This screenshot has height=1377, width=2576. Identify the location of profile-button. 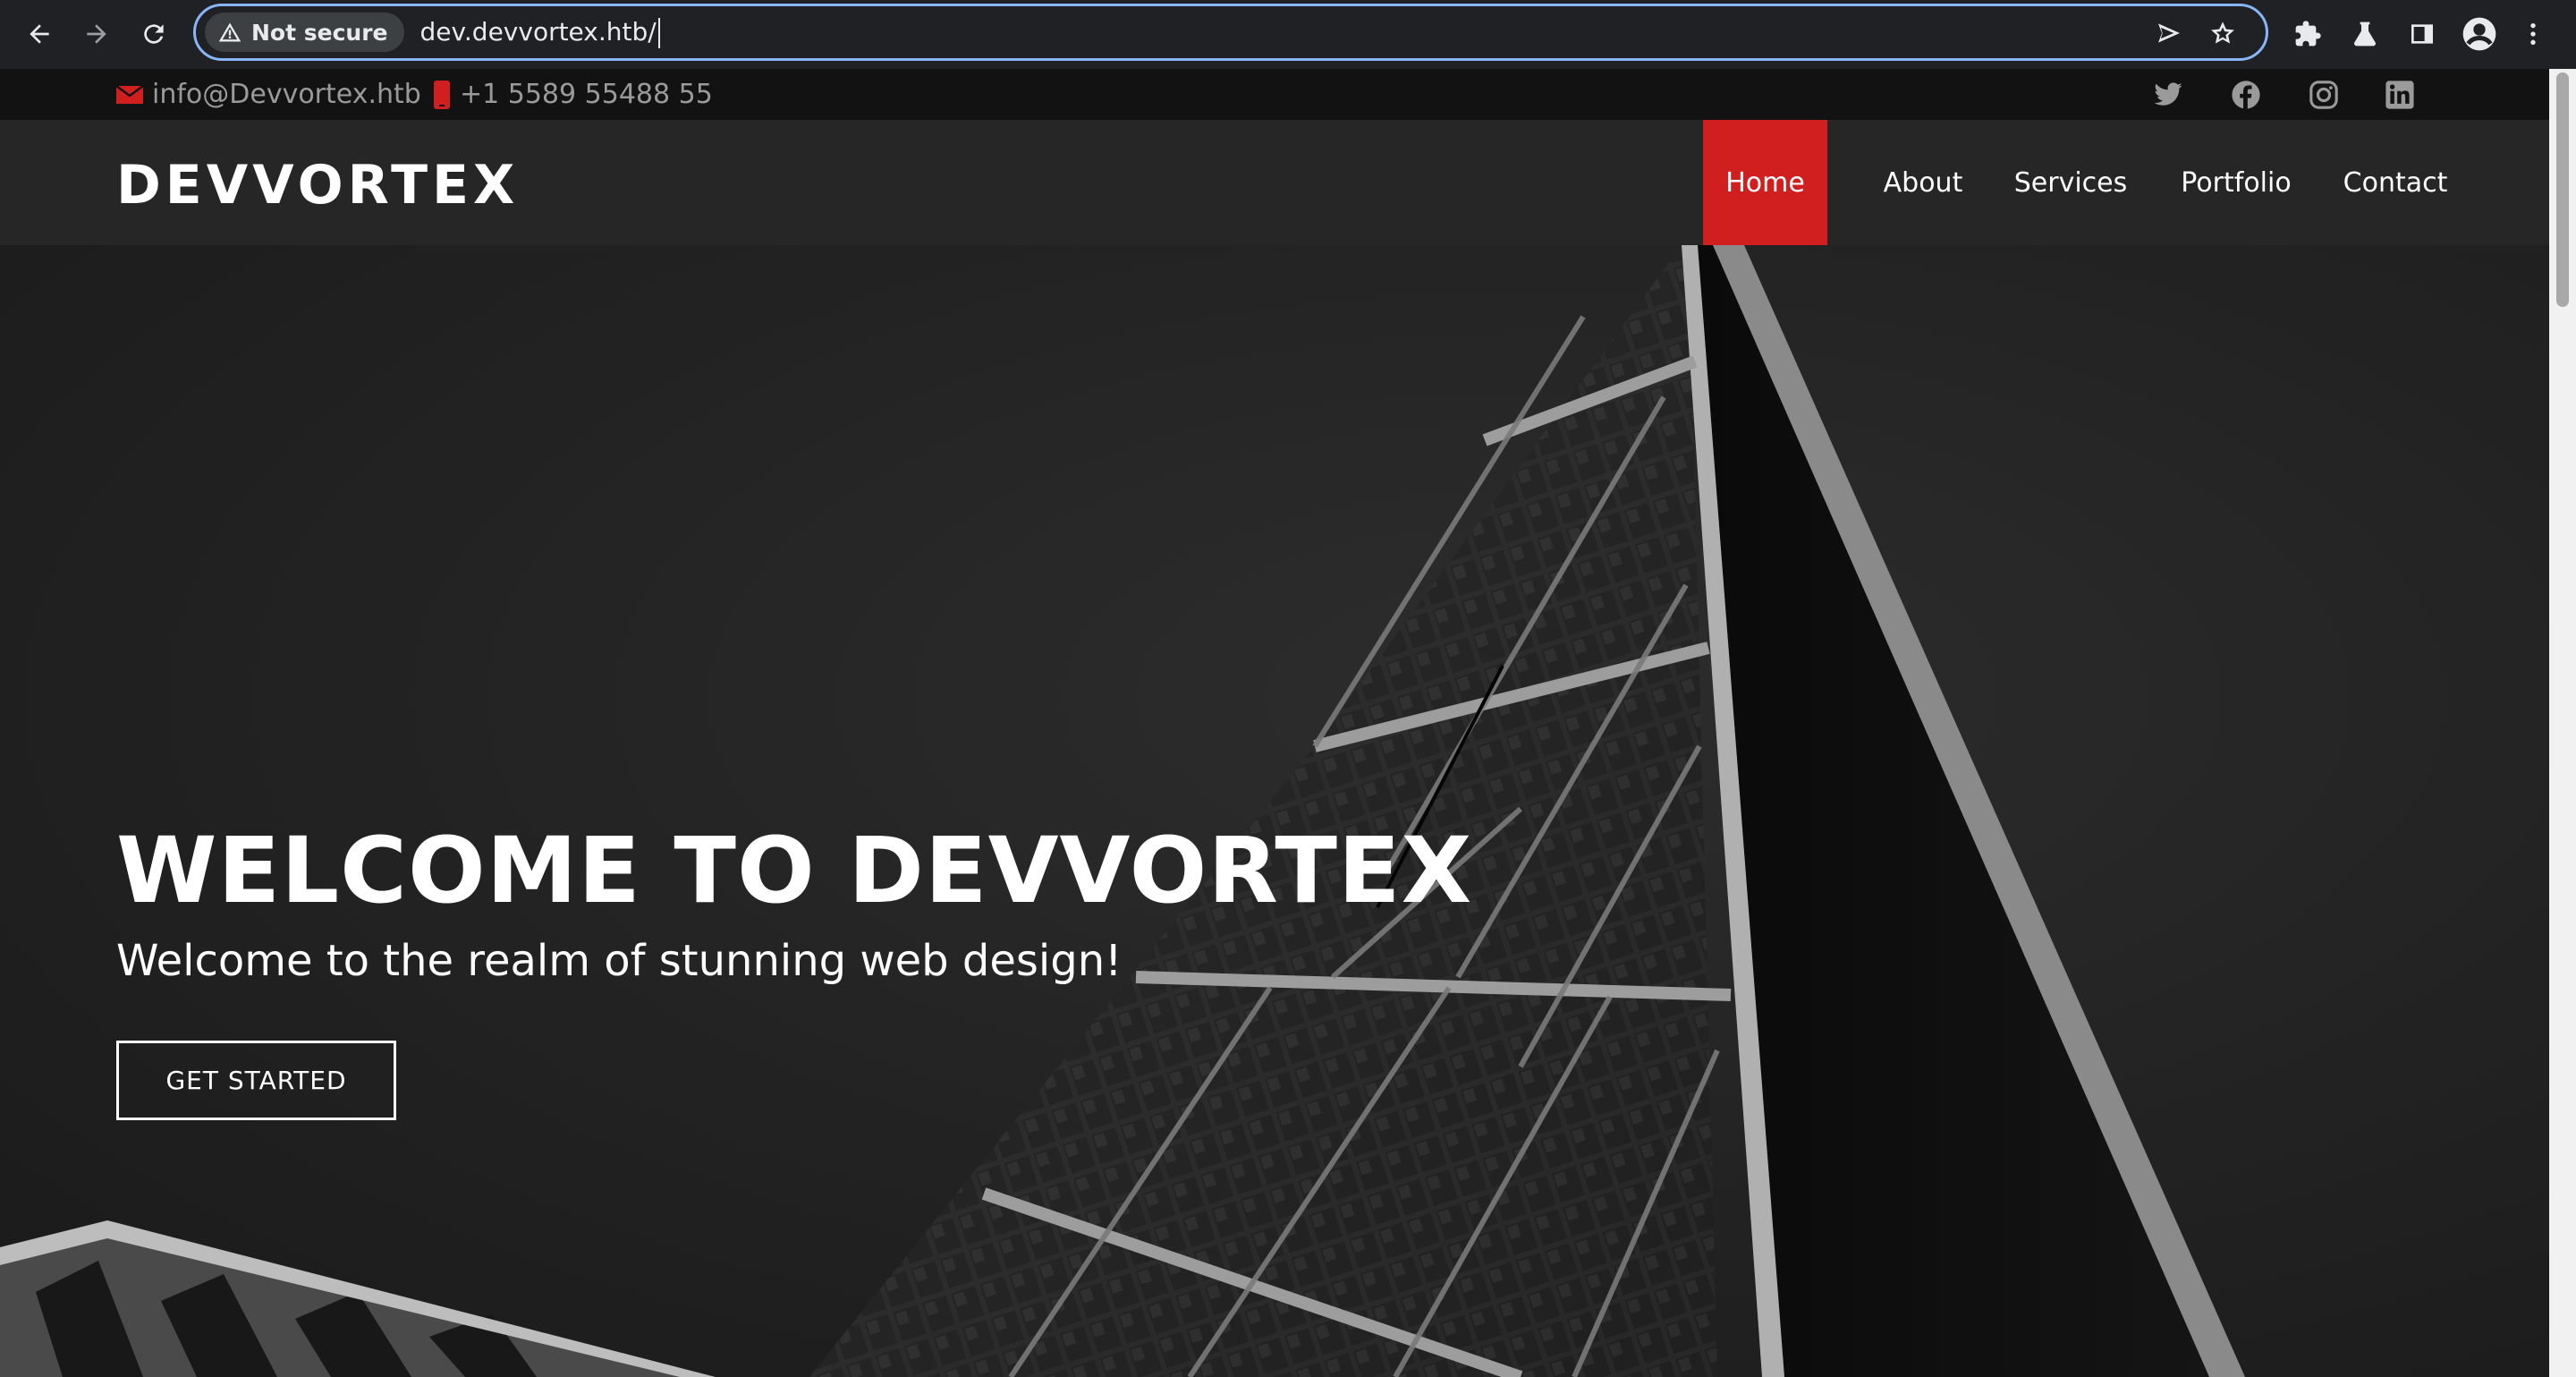
(2479, 34).